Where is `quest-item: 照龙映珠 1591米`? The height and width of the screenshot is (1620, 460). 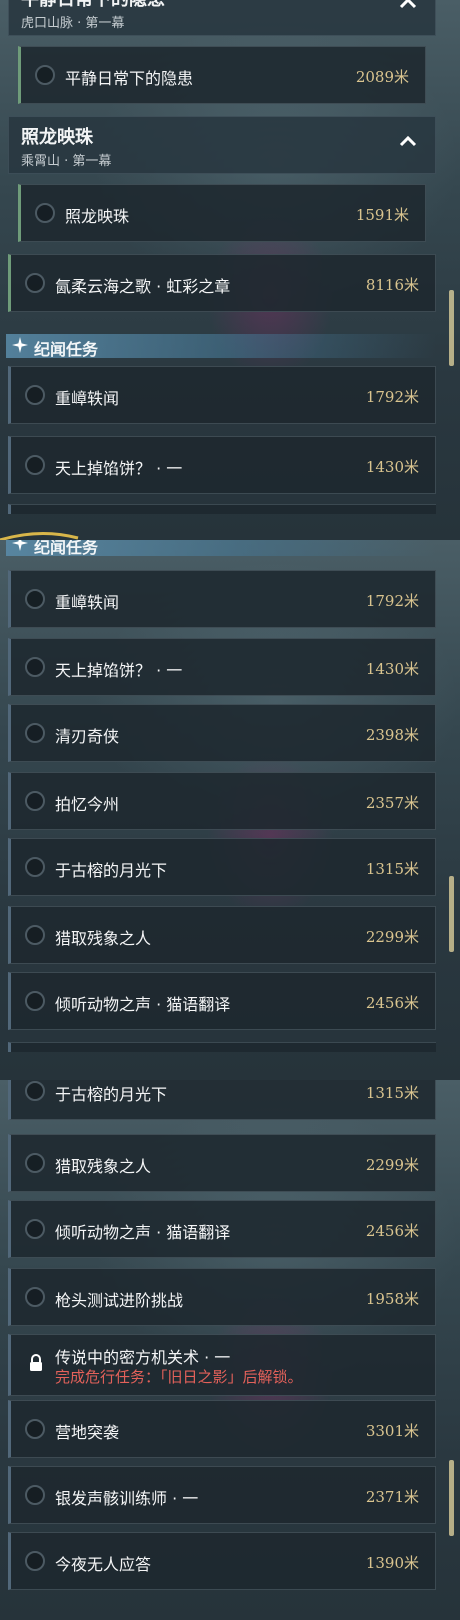 quest-item: 照龙映珠 1591米 is located at coordinates (222, 213).